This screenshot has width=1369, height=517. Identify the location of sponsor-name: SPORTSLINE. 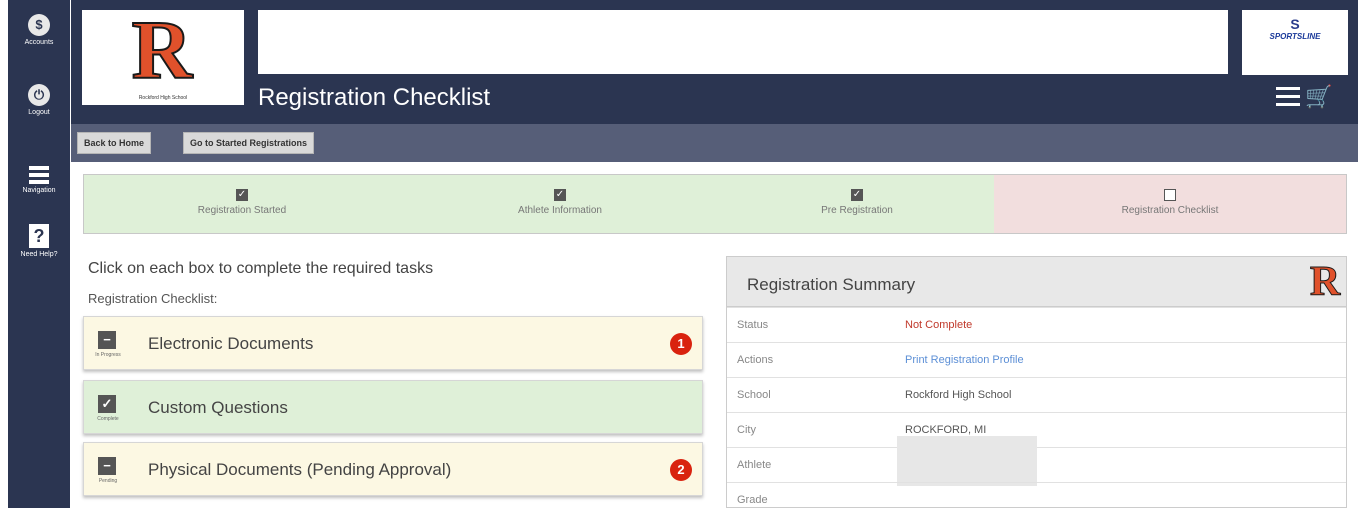
(1295, 36).